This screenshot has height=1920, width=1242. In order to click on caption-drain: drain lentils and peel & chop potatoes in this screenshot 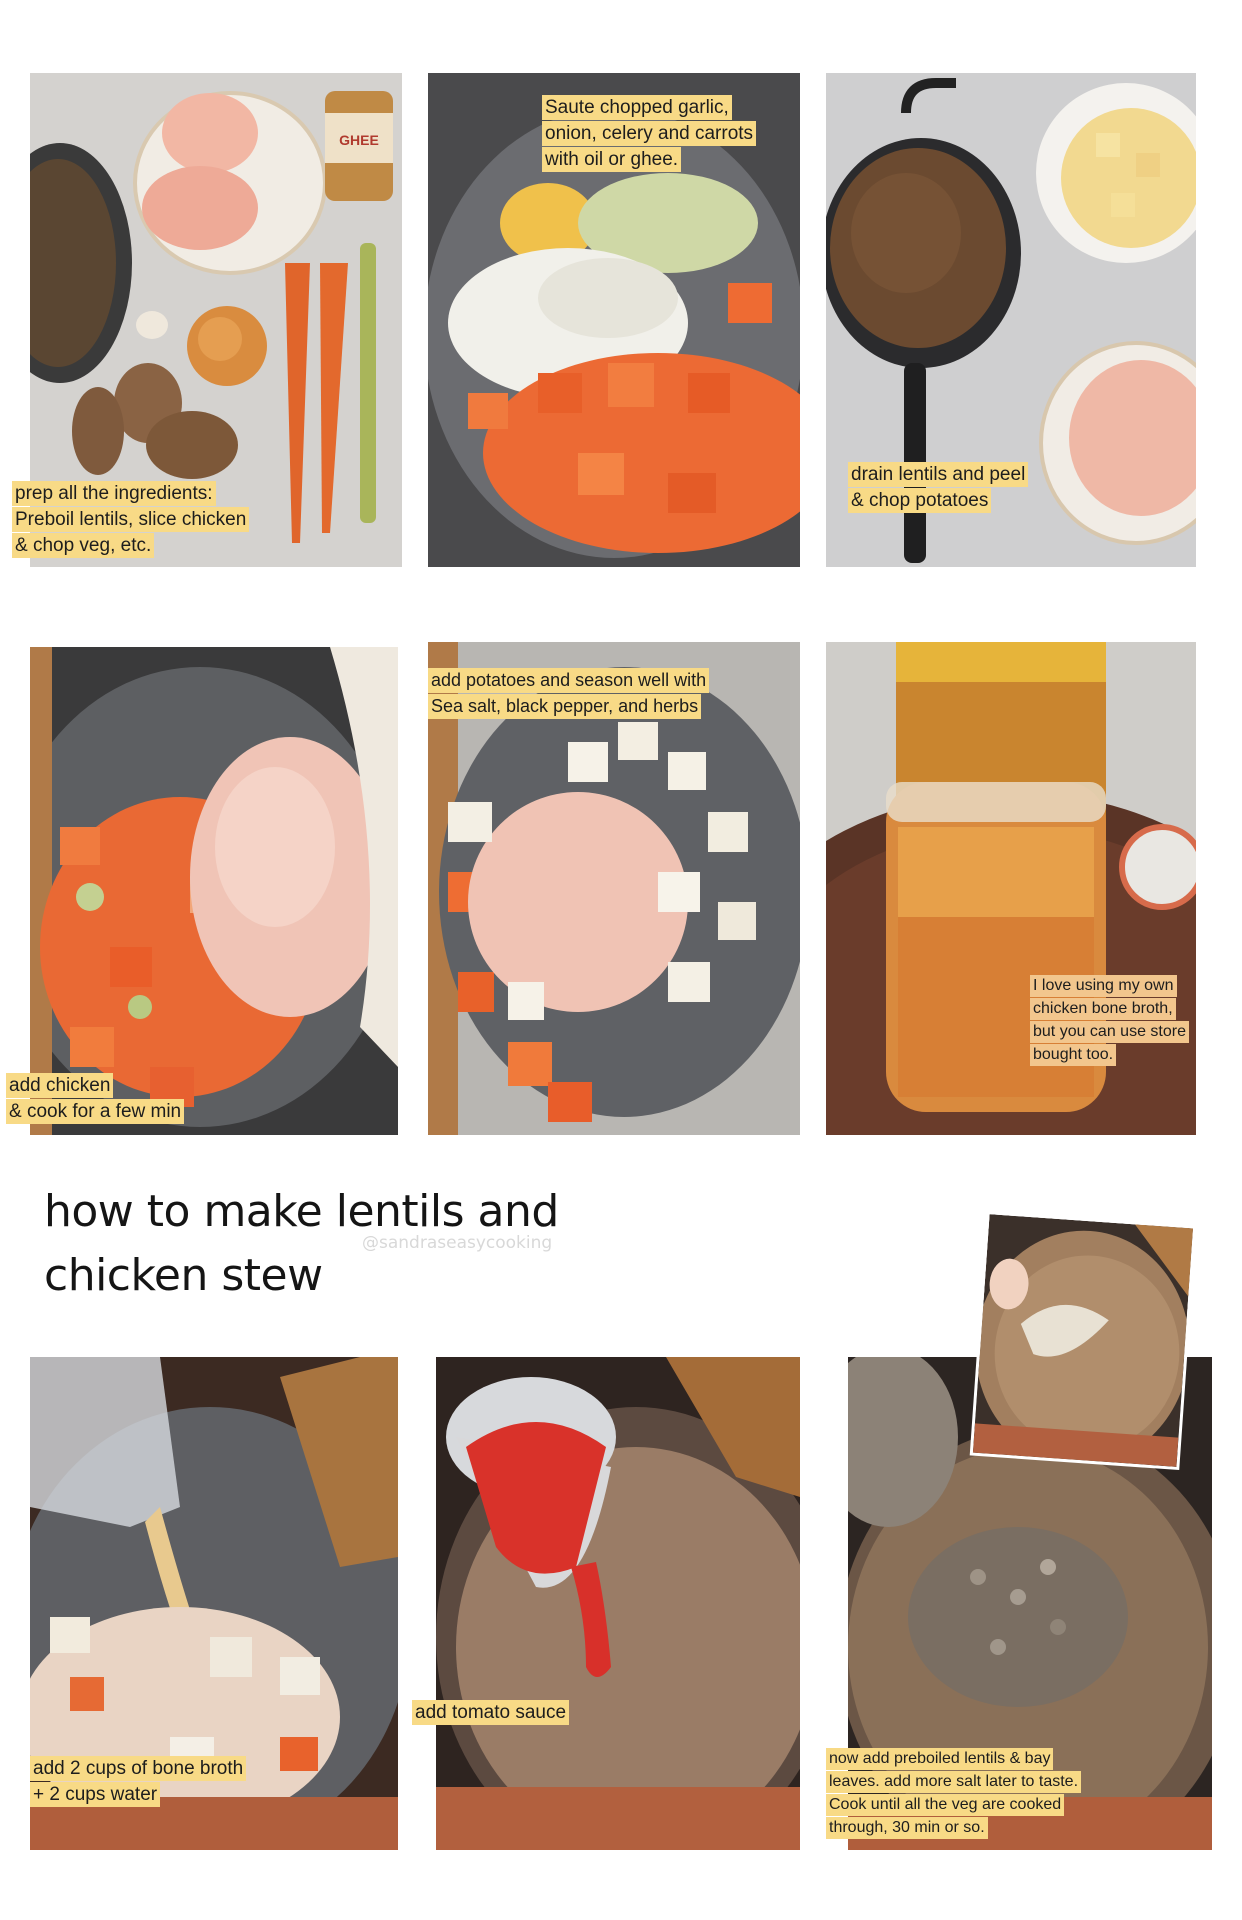, I will do `click(938, 488)`.